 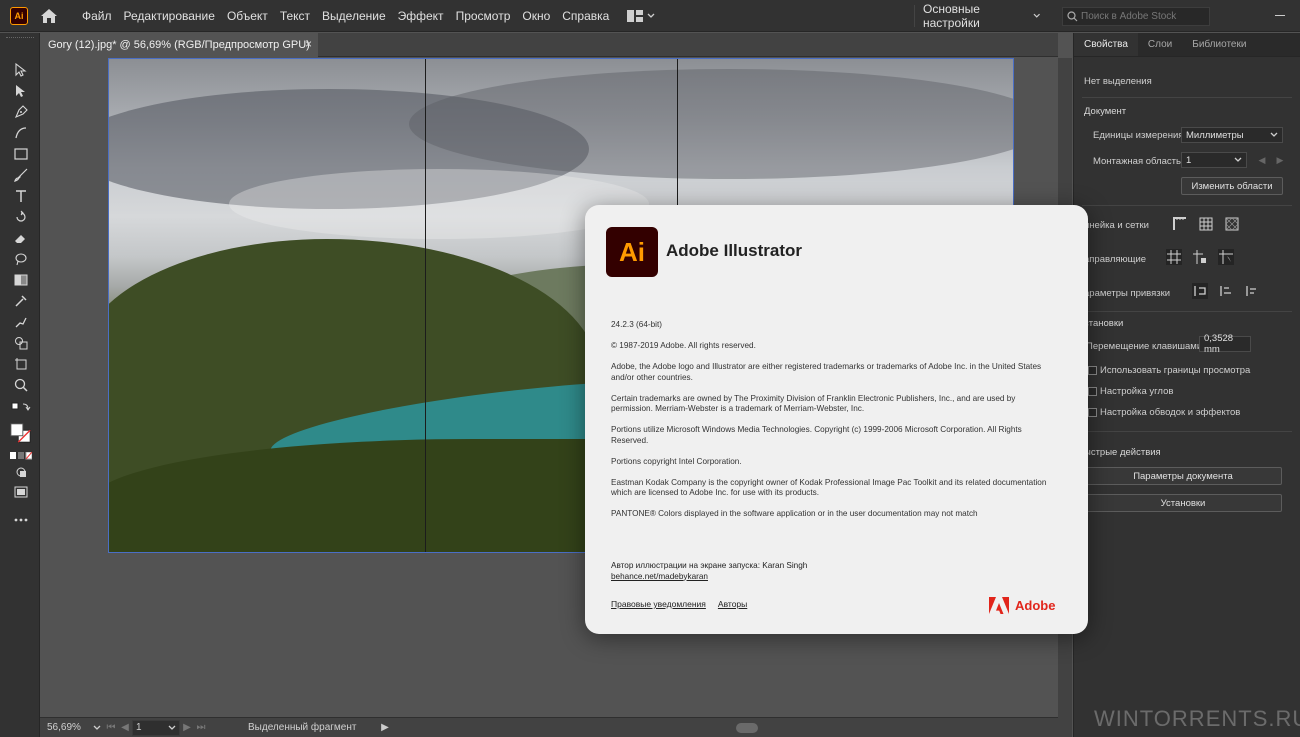 I want to click on shape-builder-tool-icon, so click(x=21, y=343).